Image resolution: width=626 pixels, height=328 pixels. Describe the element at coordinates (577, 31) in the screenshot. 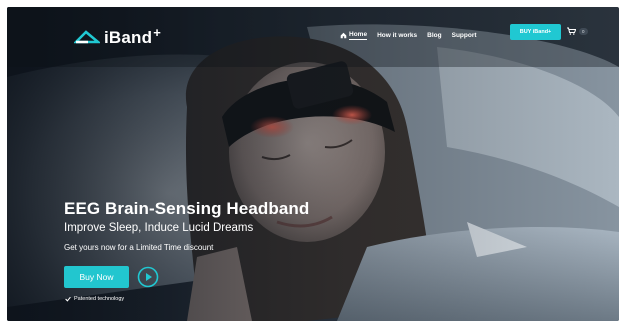

I see `cart-button: 0` at that location.